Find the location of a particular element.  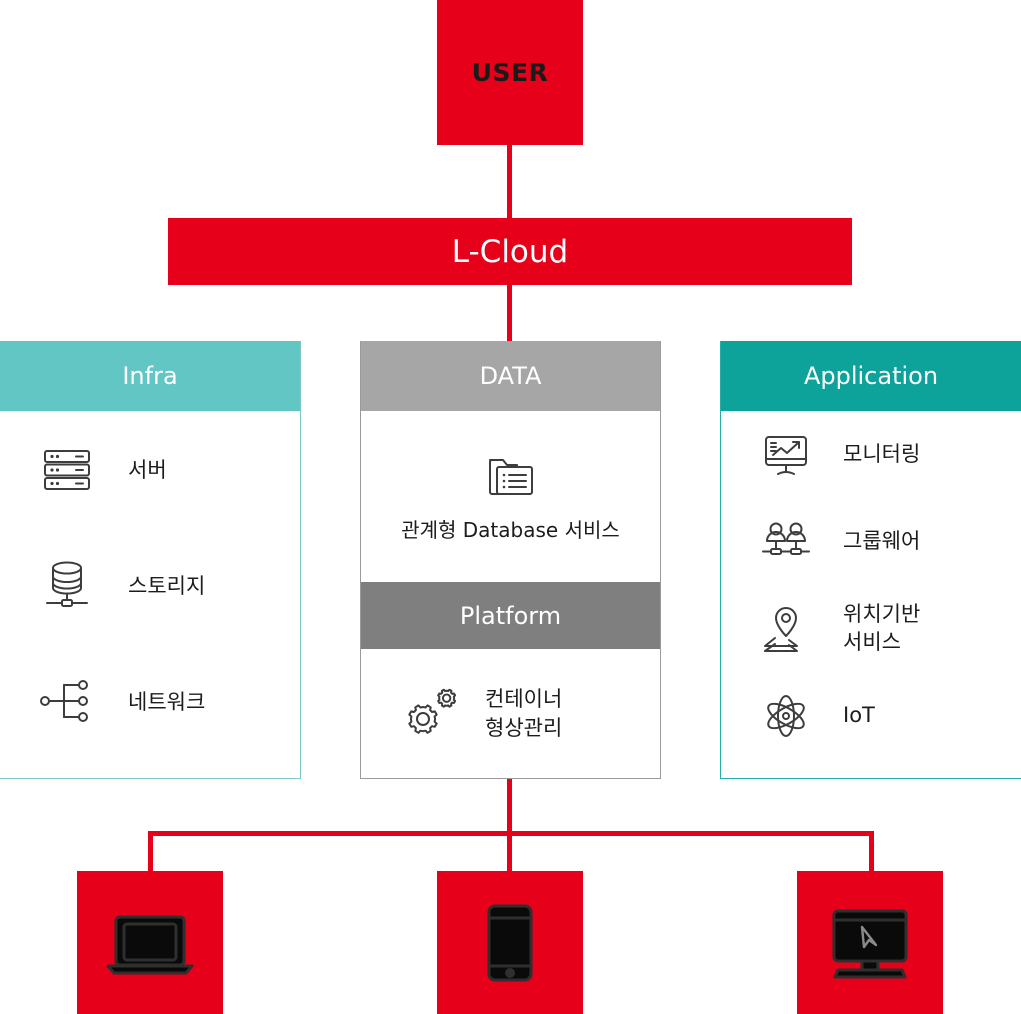

connector-cloud-to-columns is located at coordinates (509, 313).